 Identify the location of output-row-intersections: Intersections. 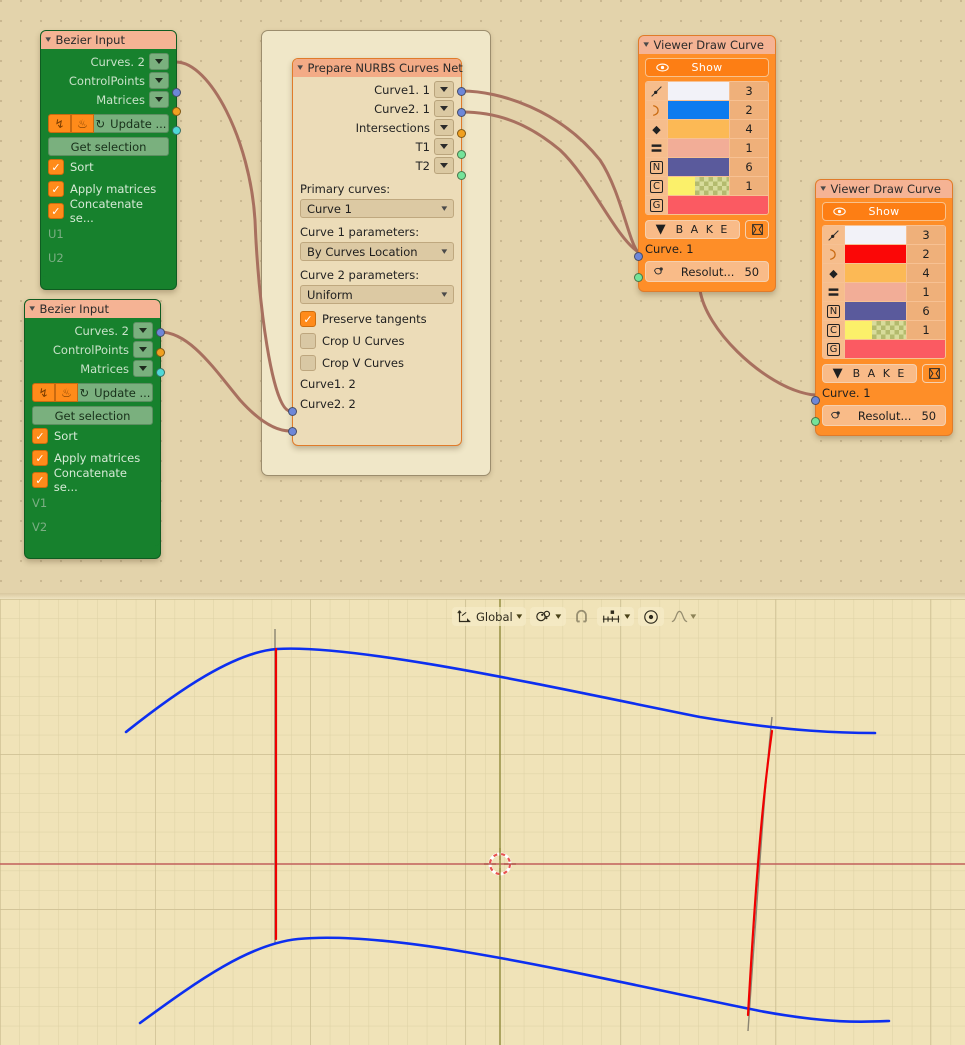
(377, 127).